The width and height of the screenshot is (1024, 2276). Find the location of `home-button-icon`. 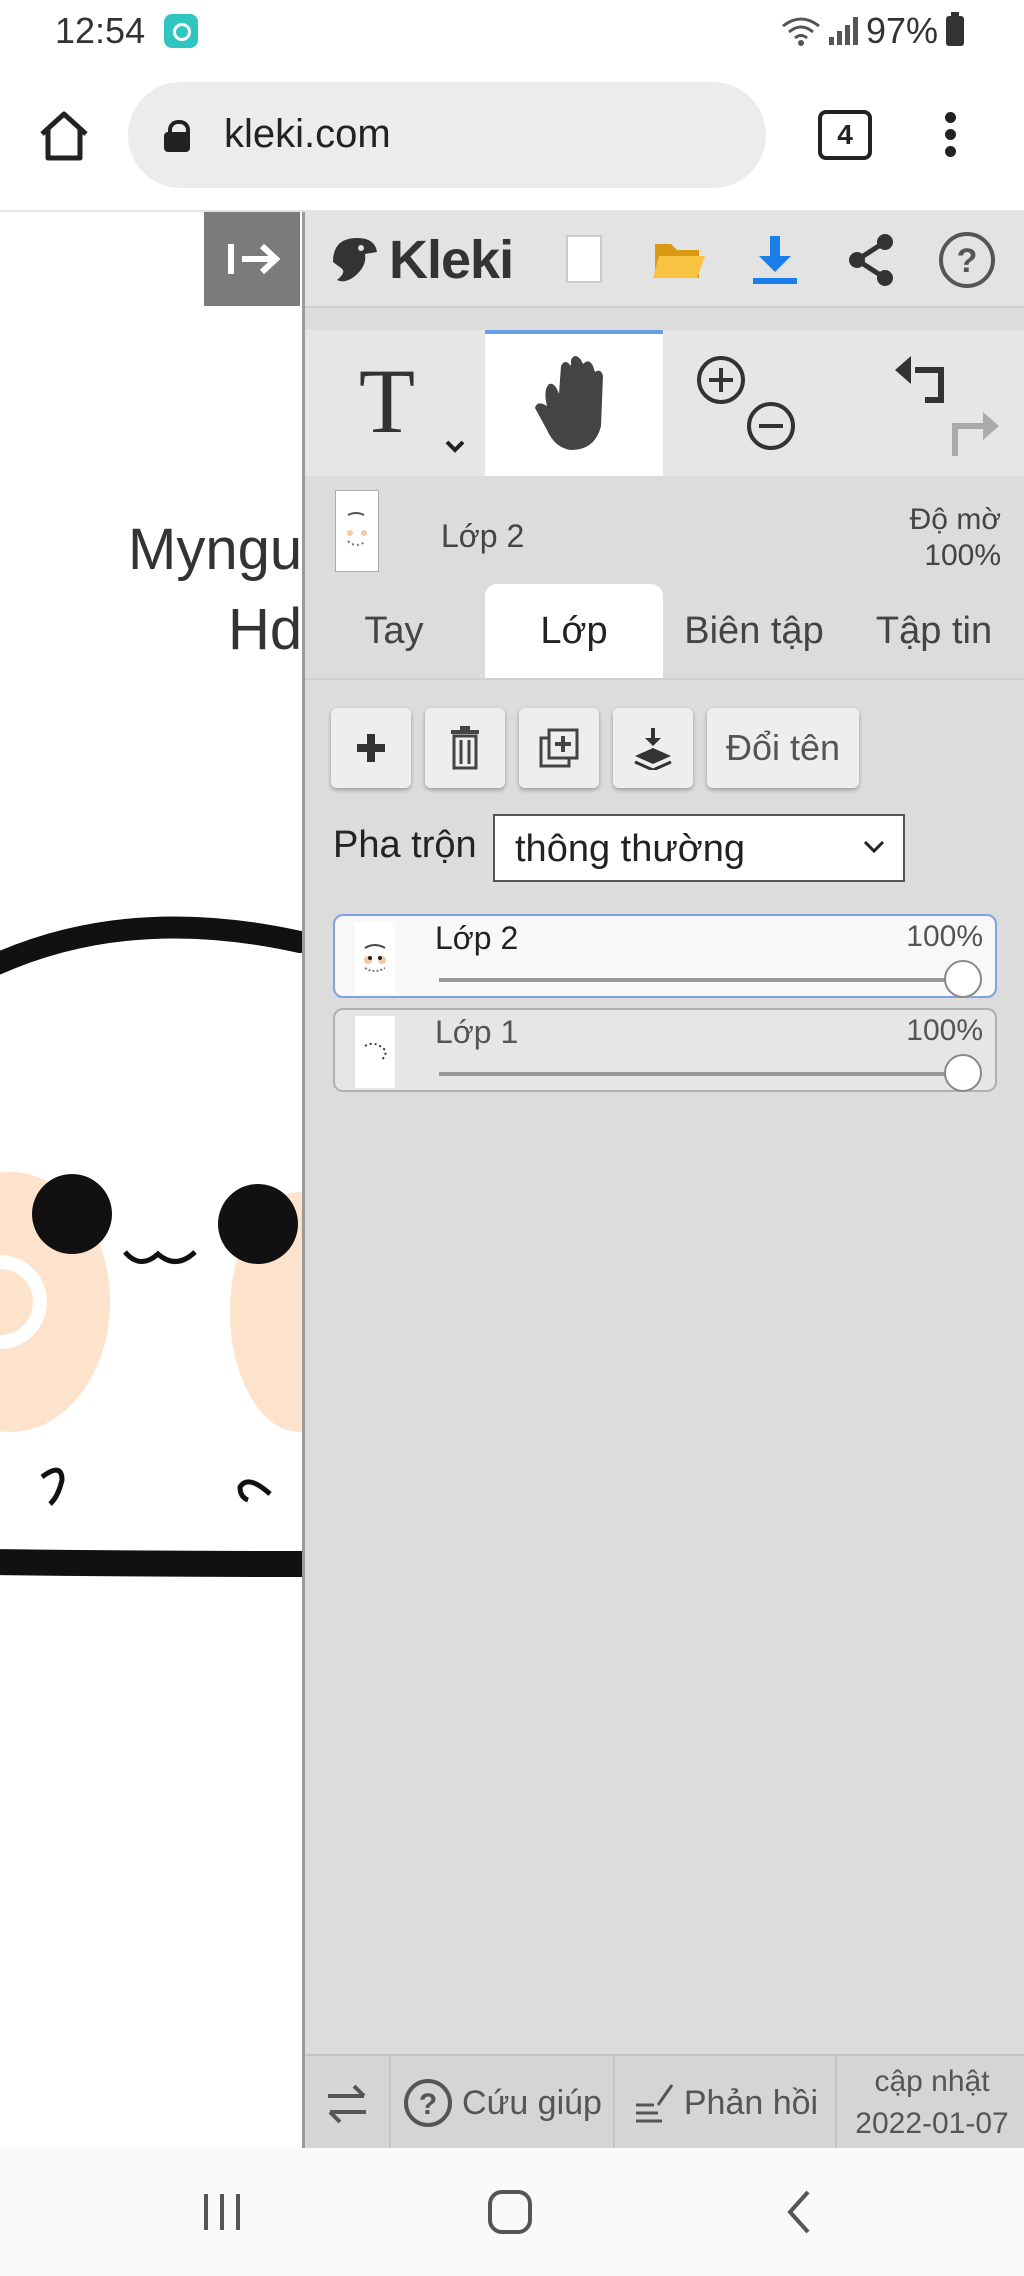

home-button-icon is located at coordinates (510, 2212).